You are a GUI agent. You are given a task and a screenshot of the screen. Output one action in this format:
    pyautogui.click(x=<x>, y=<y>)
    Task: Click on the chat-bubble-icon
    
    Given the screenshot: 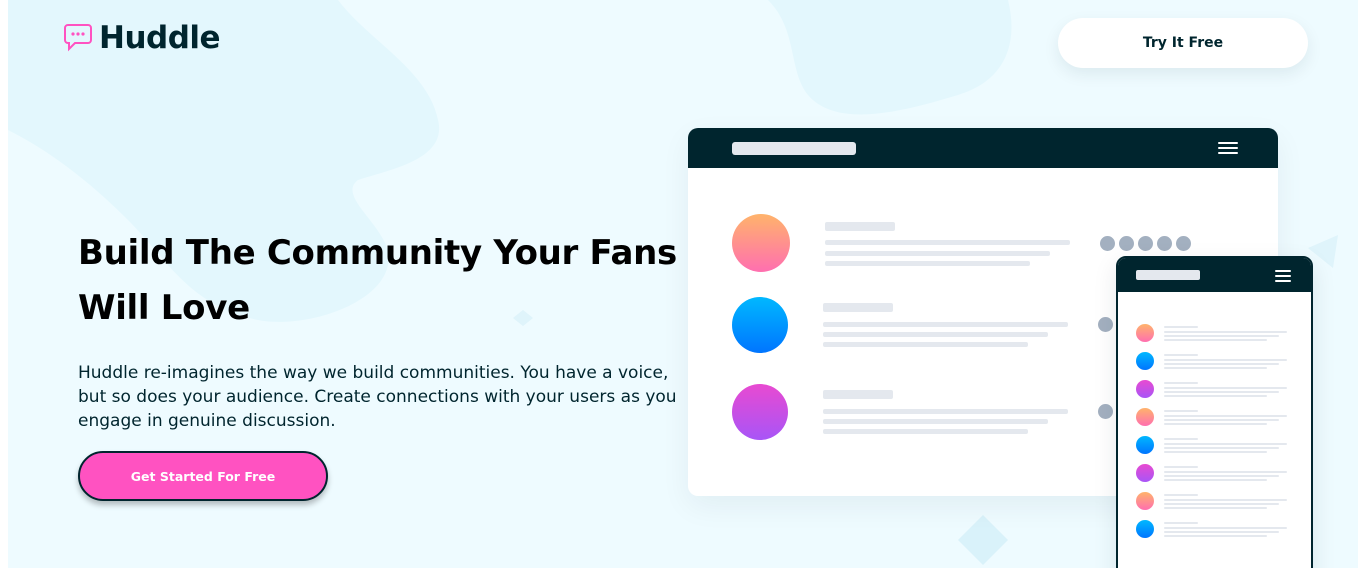 What is the action you would take?
    pyautogui.click(x=78, y=38)
    